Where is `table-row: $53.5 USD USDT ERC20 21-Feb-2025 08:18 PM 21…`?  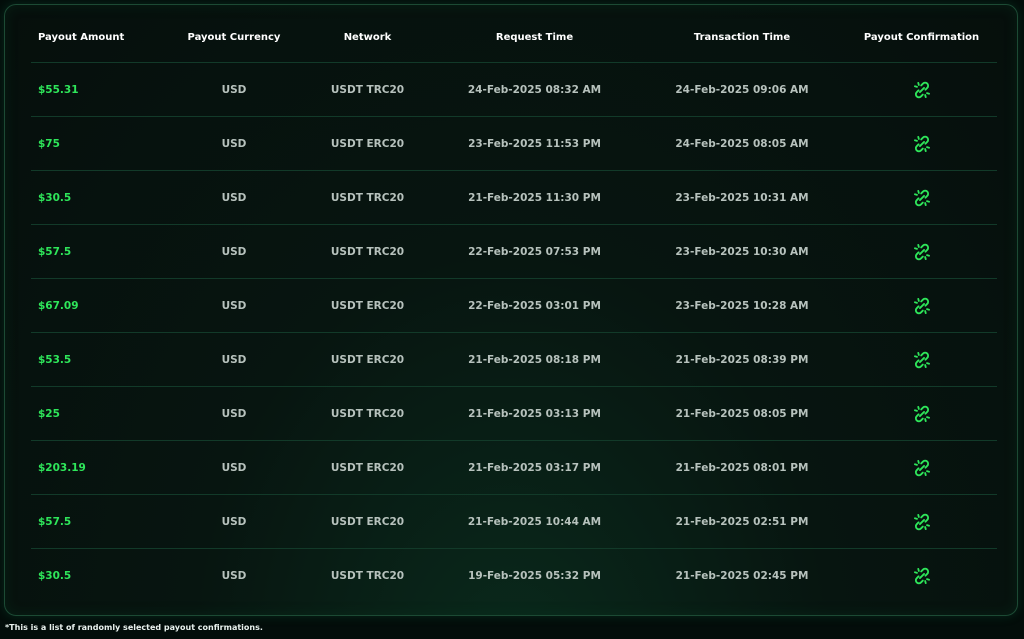 table-row: $53.5 USD USDT ERC20 21-Feb-2025 08:18 PM 21… is located at coordinates (514, 359).